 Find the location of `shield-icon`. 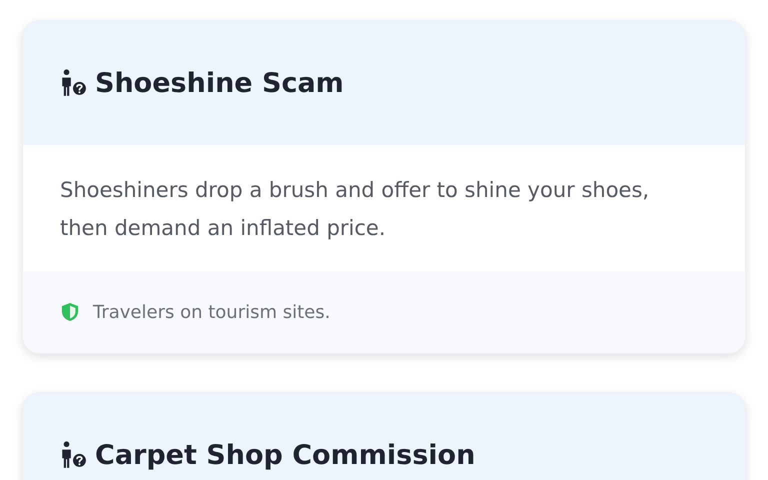

shield-icon is located at coordinates (70, 312).